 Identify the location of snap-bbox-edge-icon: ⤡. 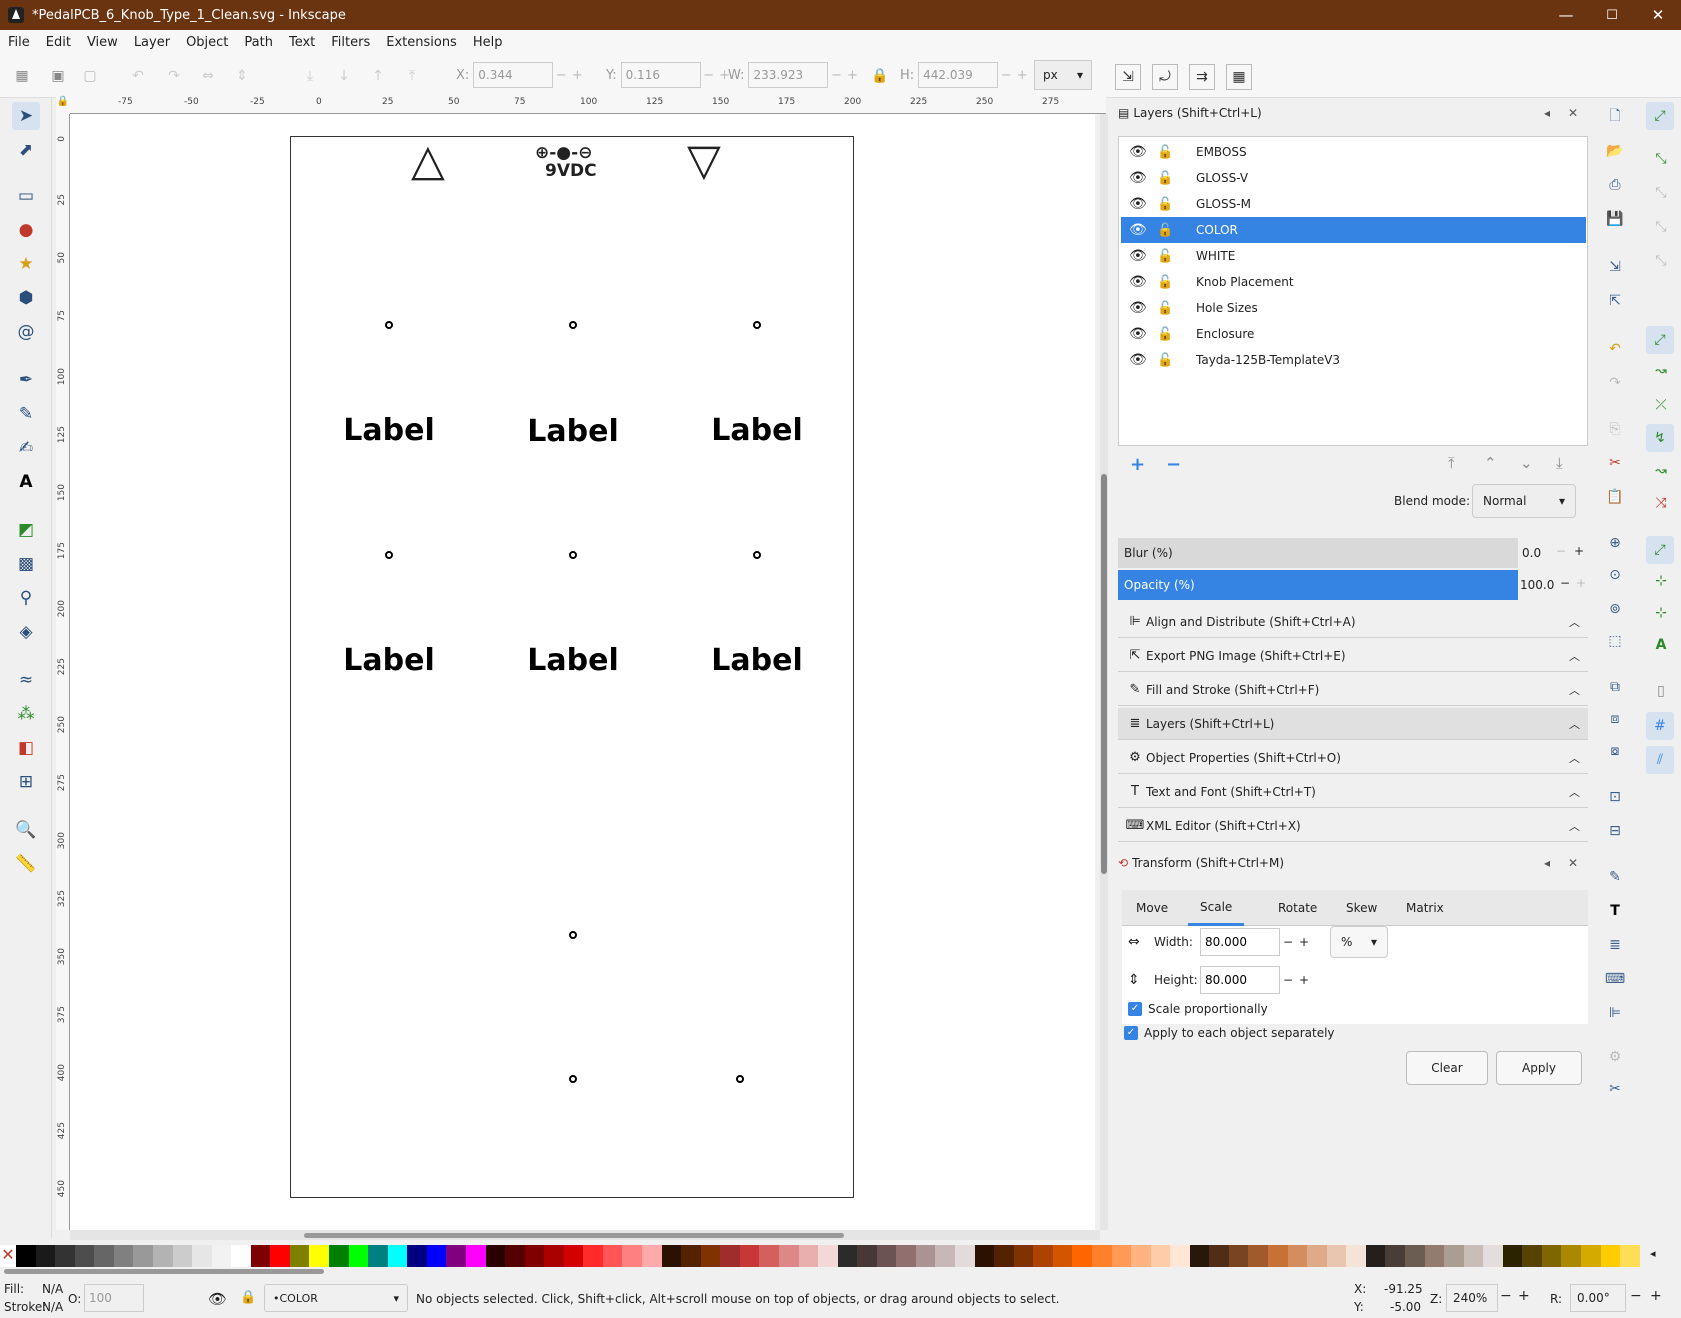
(1661, 193).